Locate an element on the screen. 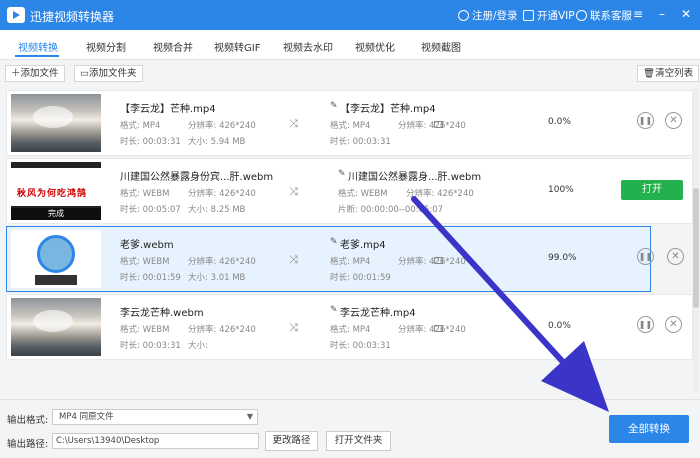 The height and width of the screenshot is (458, 700). vip-icon is located at coordinates (528, 15).